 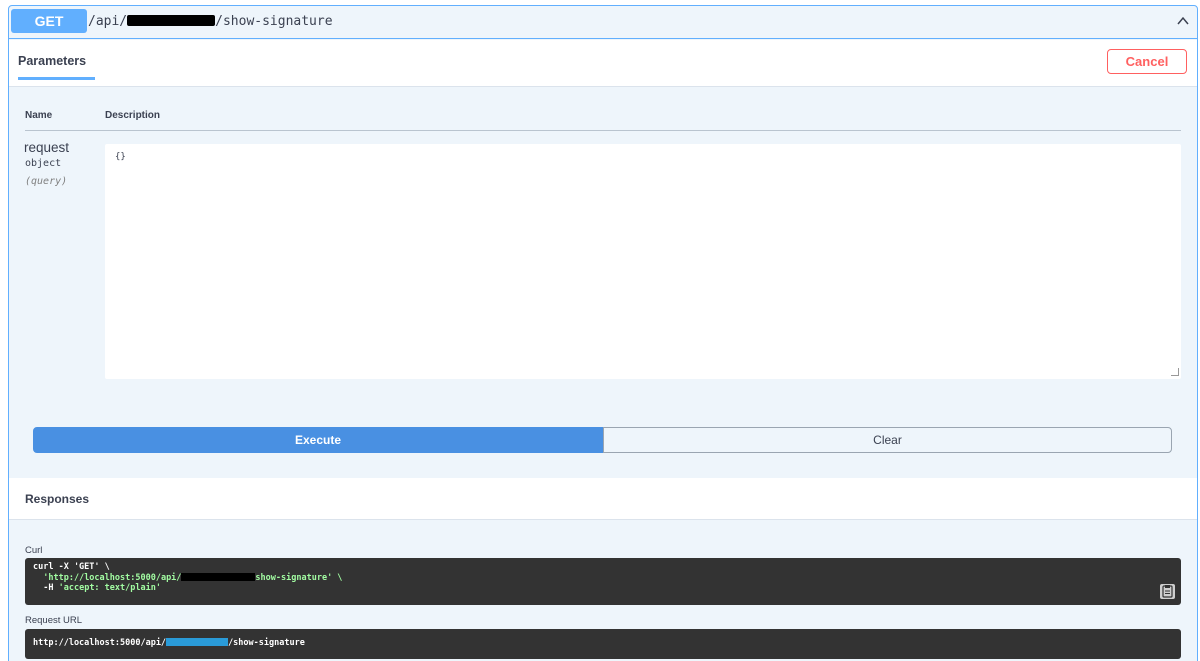 What do you see at coordinates (887, 440) in the screenshot?
I see `clear-button: Clear` at bounding box center [887, 440].